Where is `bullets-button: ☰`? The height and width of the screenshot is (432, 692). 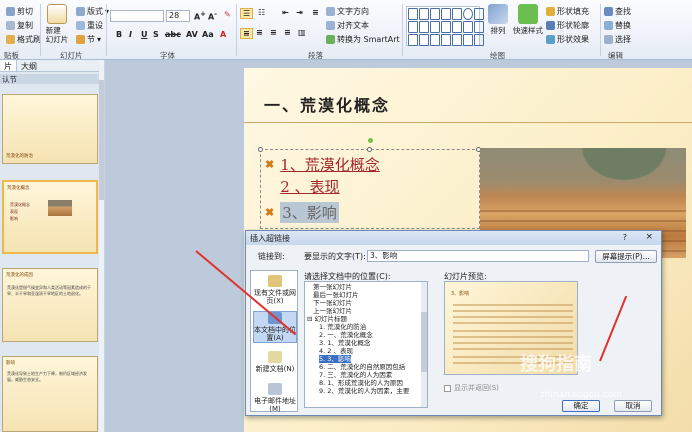 bullets-button: ☰ is located at coordinates (247, 13).